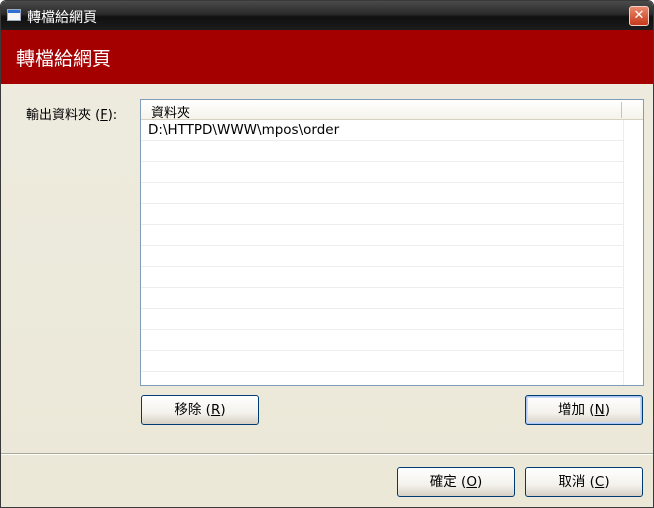  I want to click on list-item: D:\HTTPD\WWW\mpos\order, so click(382, 130).